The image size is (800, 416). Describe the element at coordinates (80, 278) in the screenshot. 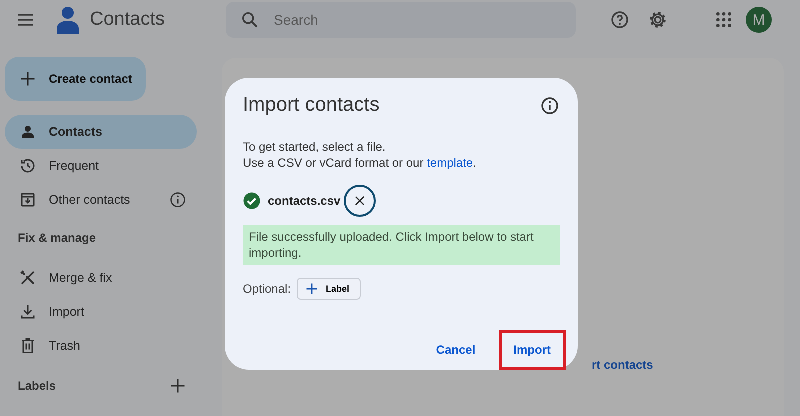

I see `nav-label: Merge & fix` at that location.